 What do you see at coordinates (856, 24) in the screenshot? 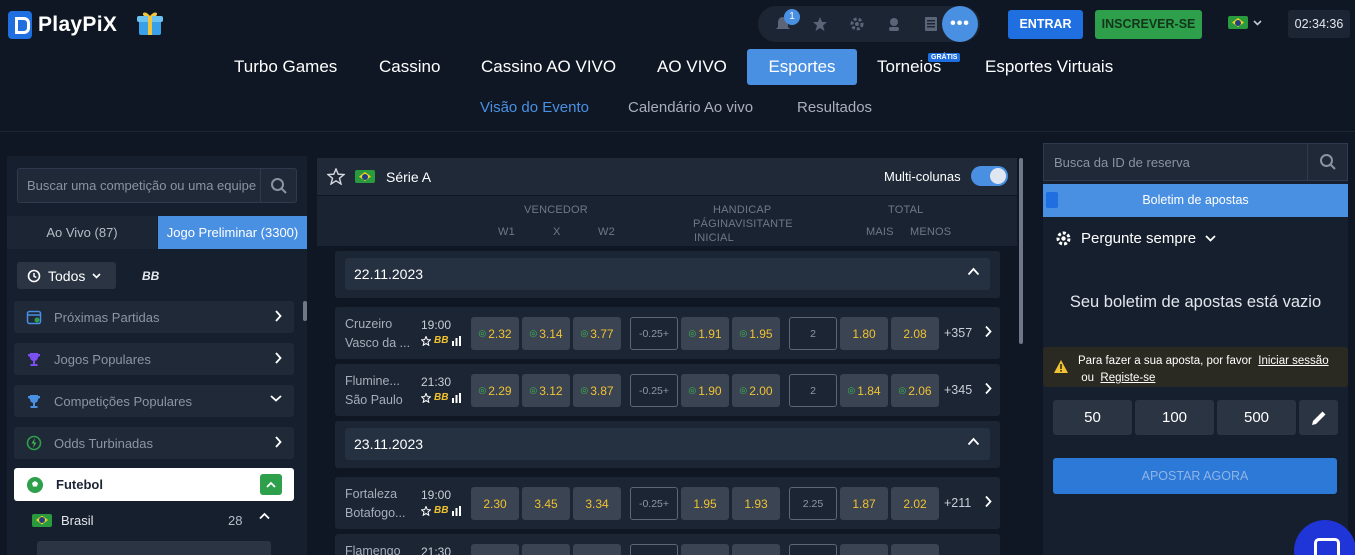
I see `settings-gear-icon` at bounding box center [856, 24].